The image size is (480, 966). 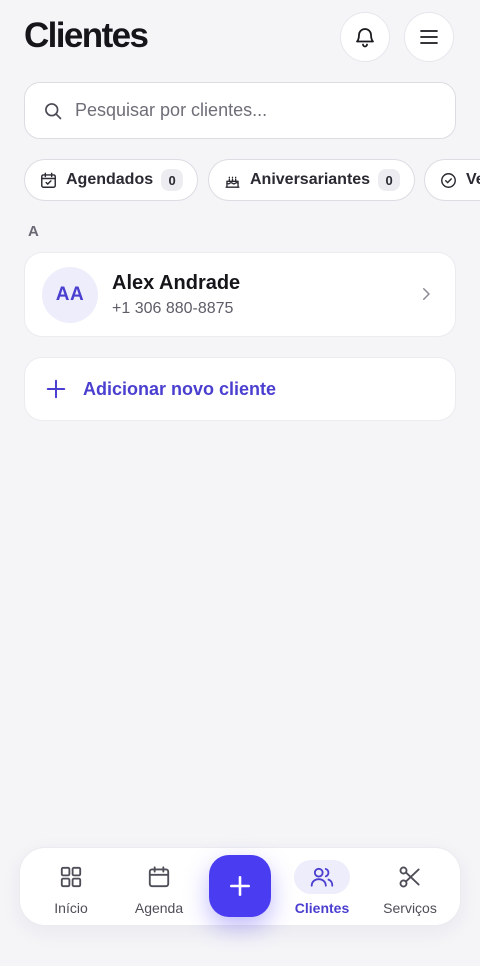 I want to click on client-card: AA Alex Andrade +1 306 880-8875, so click(x=240, y=294).